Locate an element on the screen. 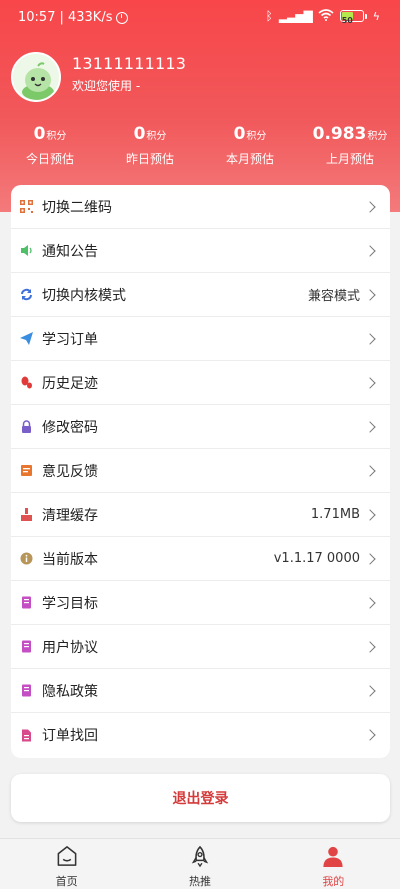 This screenshot has width=400, height=889. menu-item-switch-kernel: 切换内核模式 兼容模式 is located at coordinates (200, 295).